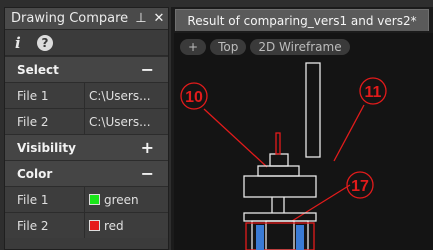 The image size is (433, 250). I want to click on color-name: red, so click(114, 225).